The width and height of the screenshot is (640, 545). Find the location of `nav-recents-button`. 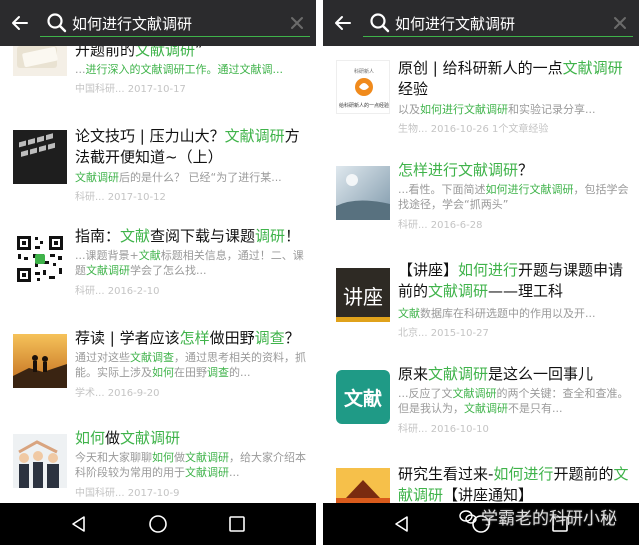

nav-recents-button is located at coordinates (237, 524).